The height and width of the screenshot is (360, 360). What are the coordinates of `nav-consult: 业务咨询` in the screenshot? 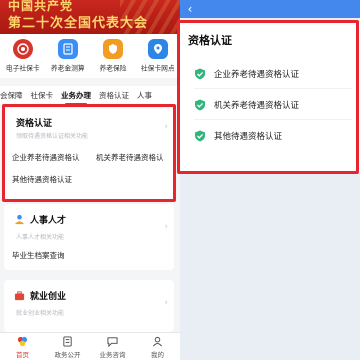 It's located at (112, 346).